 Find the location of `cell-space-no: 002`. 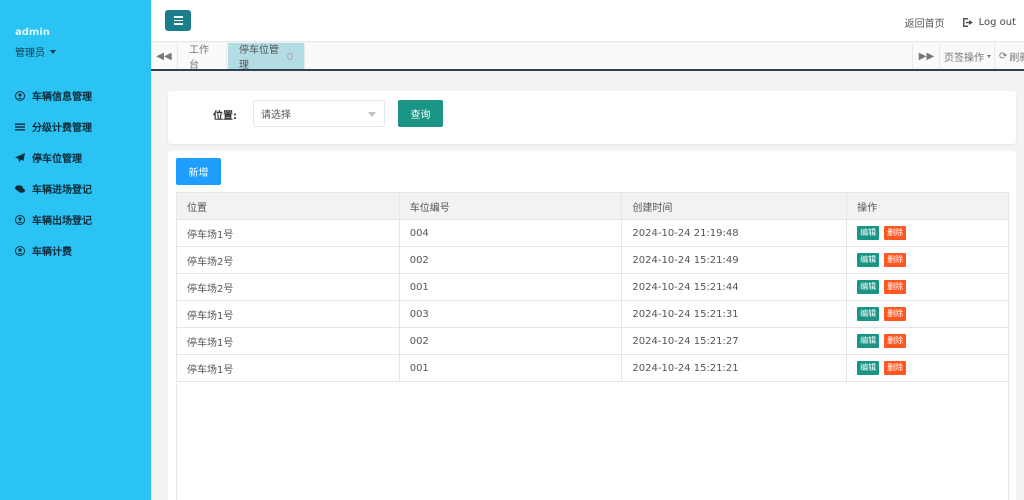

cell-space-no: 002 is located at coordinates (510, 341).